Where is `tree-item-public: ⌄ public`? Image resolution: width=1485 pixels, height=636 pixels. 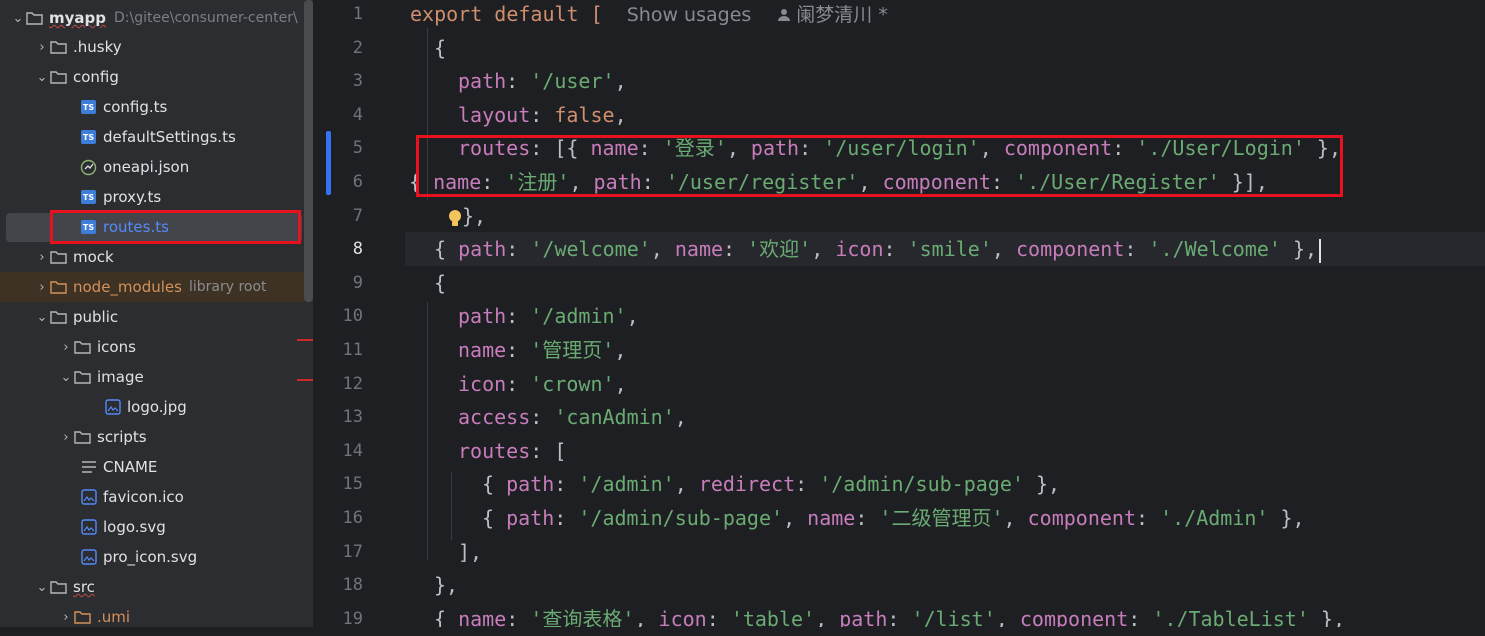
tree-item-public: ⌄ public is located at coordinates (152, 317).